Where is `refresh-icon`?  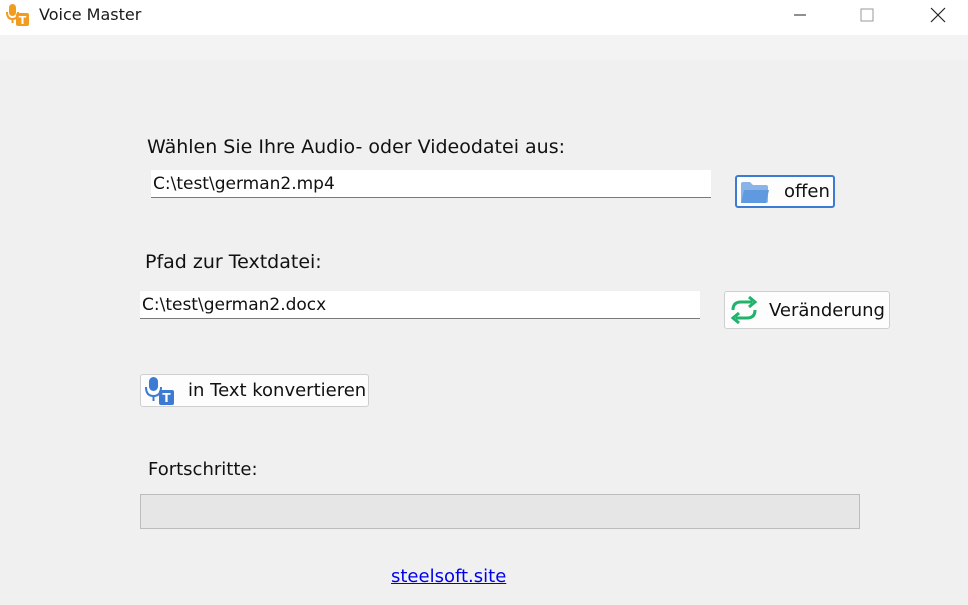 refresh-icon is located at coordinates (744, 310).